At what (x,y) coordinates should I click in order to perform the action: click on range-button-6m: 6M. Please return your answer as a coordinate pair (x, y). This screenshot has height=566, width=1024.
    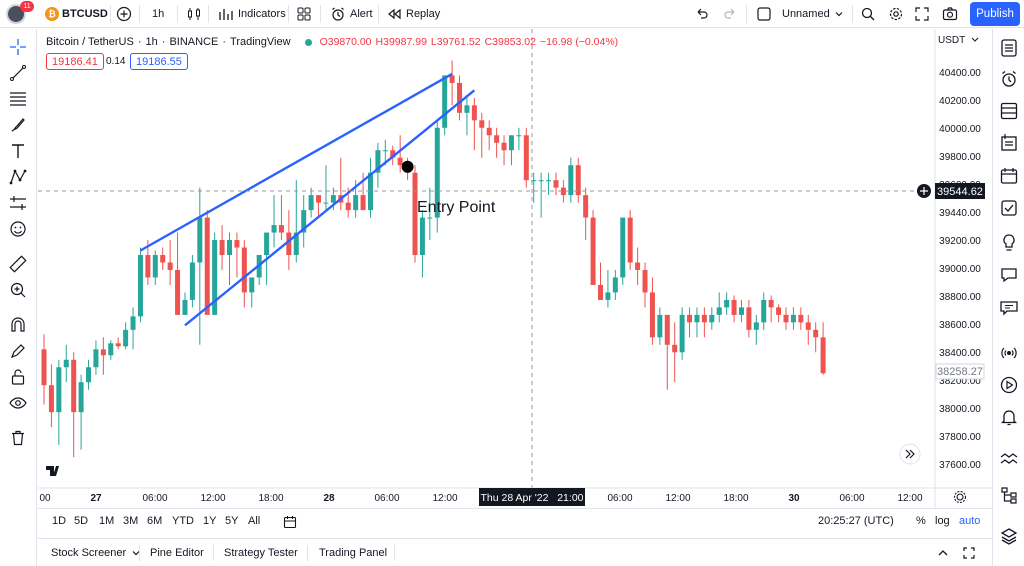
    Looking at the image, I should click on (154, 521).